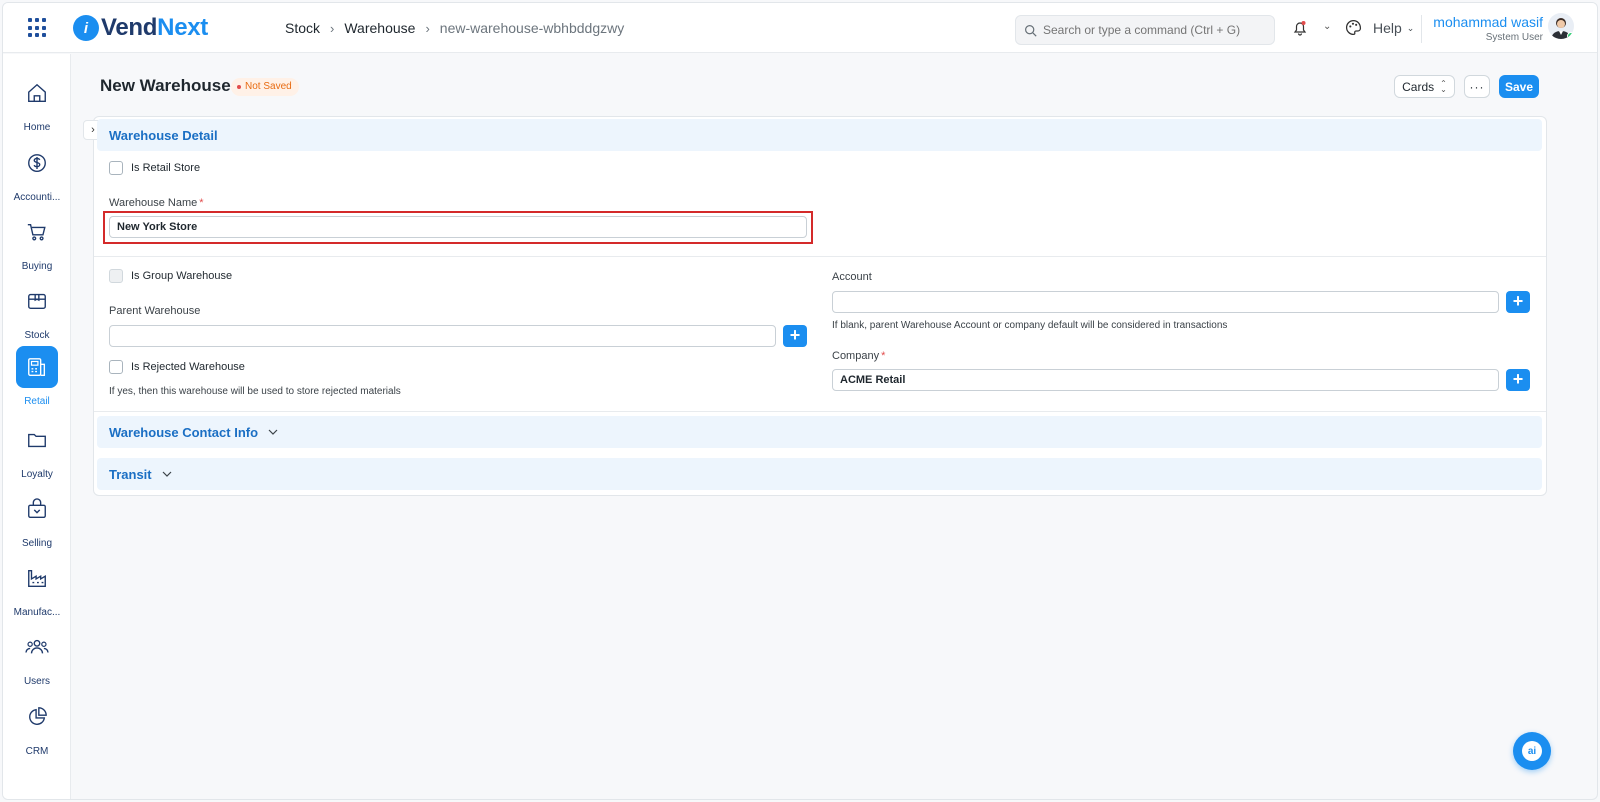 The image size is (1600, 802). What do you see at coordinates (37, 127) in the screenshot?
I see `sidebar-item-label: Home` at bounding box center [37, 127].